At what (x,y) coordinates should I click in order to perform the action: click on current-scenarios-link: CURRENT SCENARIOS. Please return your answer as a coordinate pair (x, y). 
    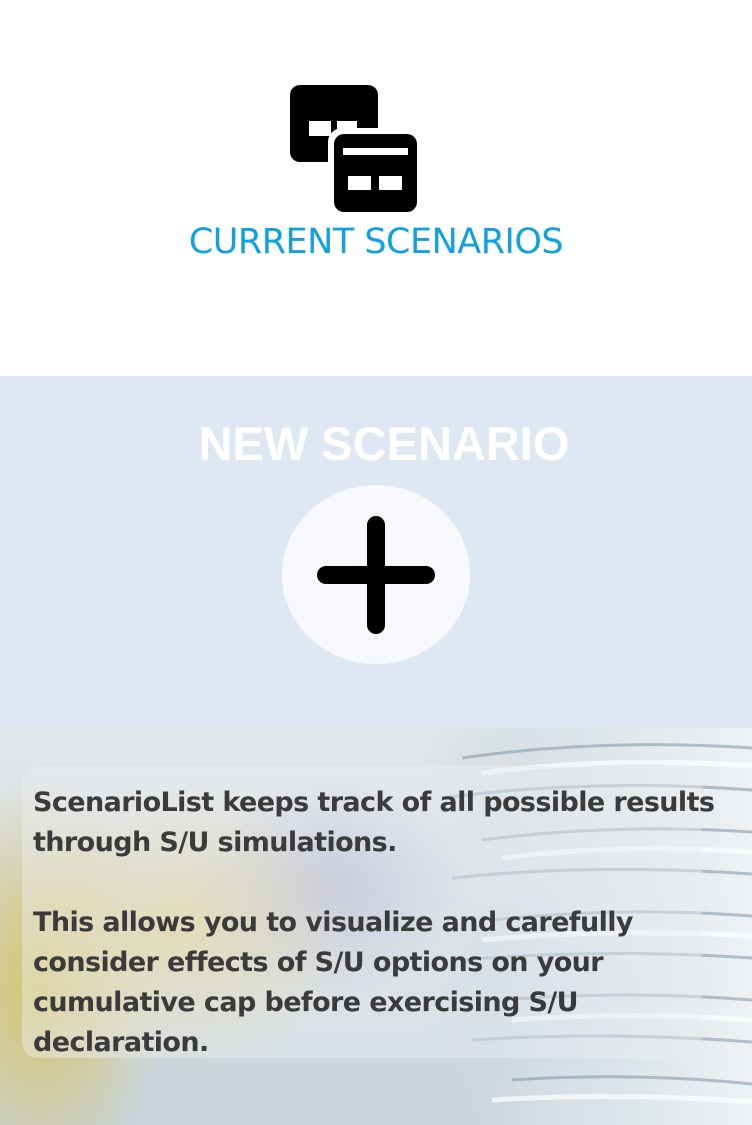
    Looking at the image, I should click on (376, 242).